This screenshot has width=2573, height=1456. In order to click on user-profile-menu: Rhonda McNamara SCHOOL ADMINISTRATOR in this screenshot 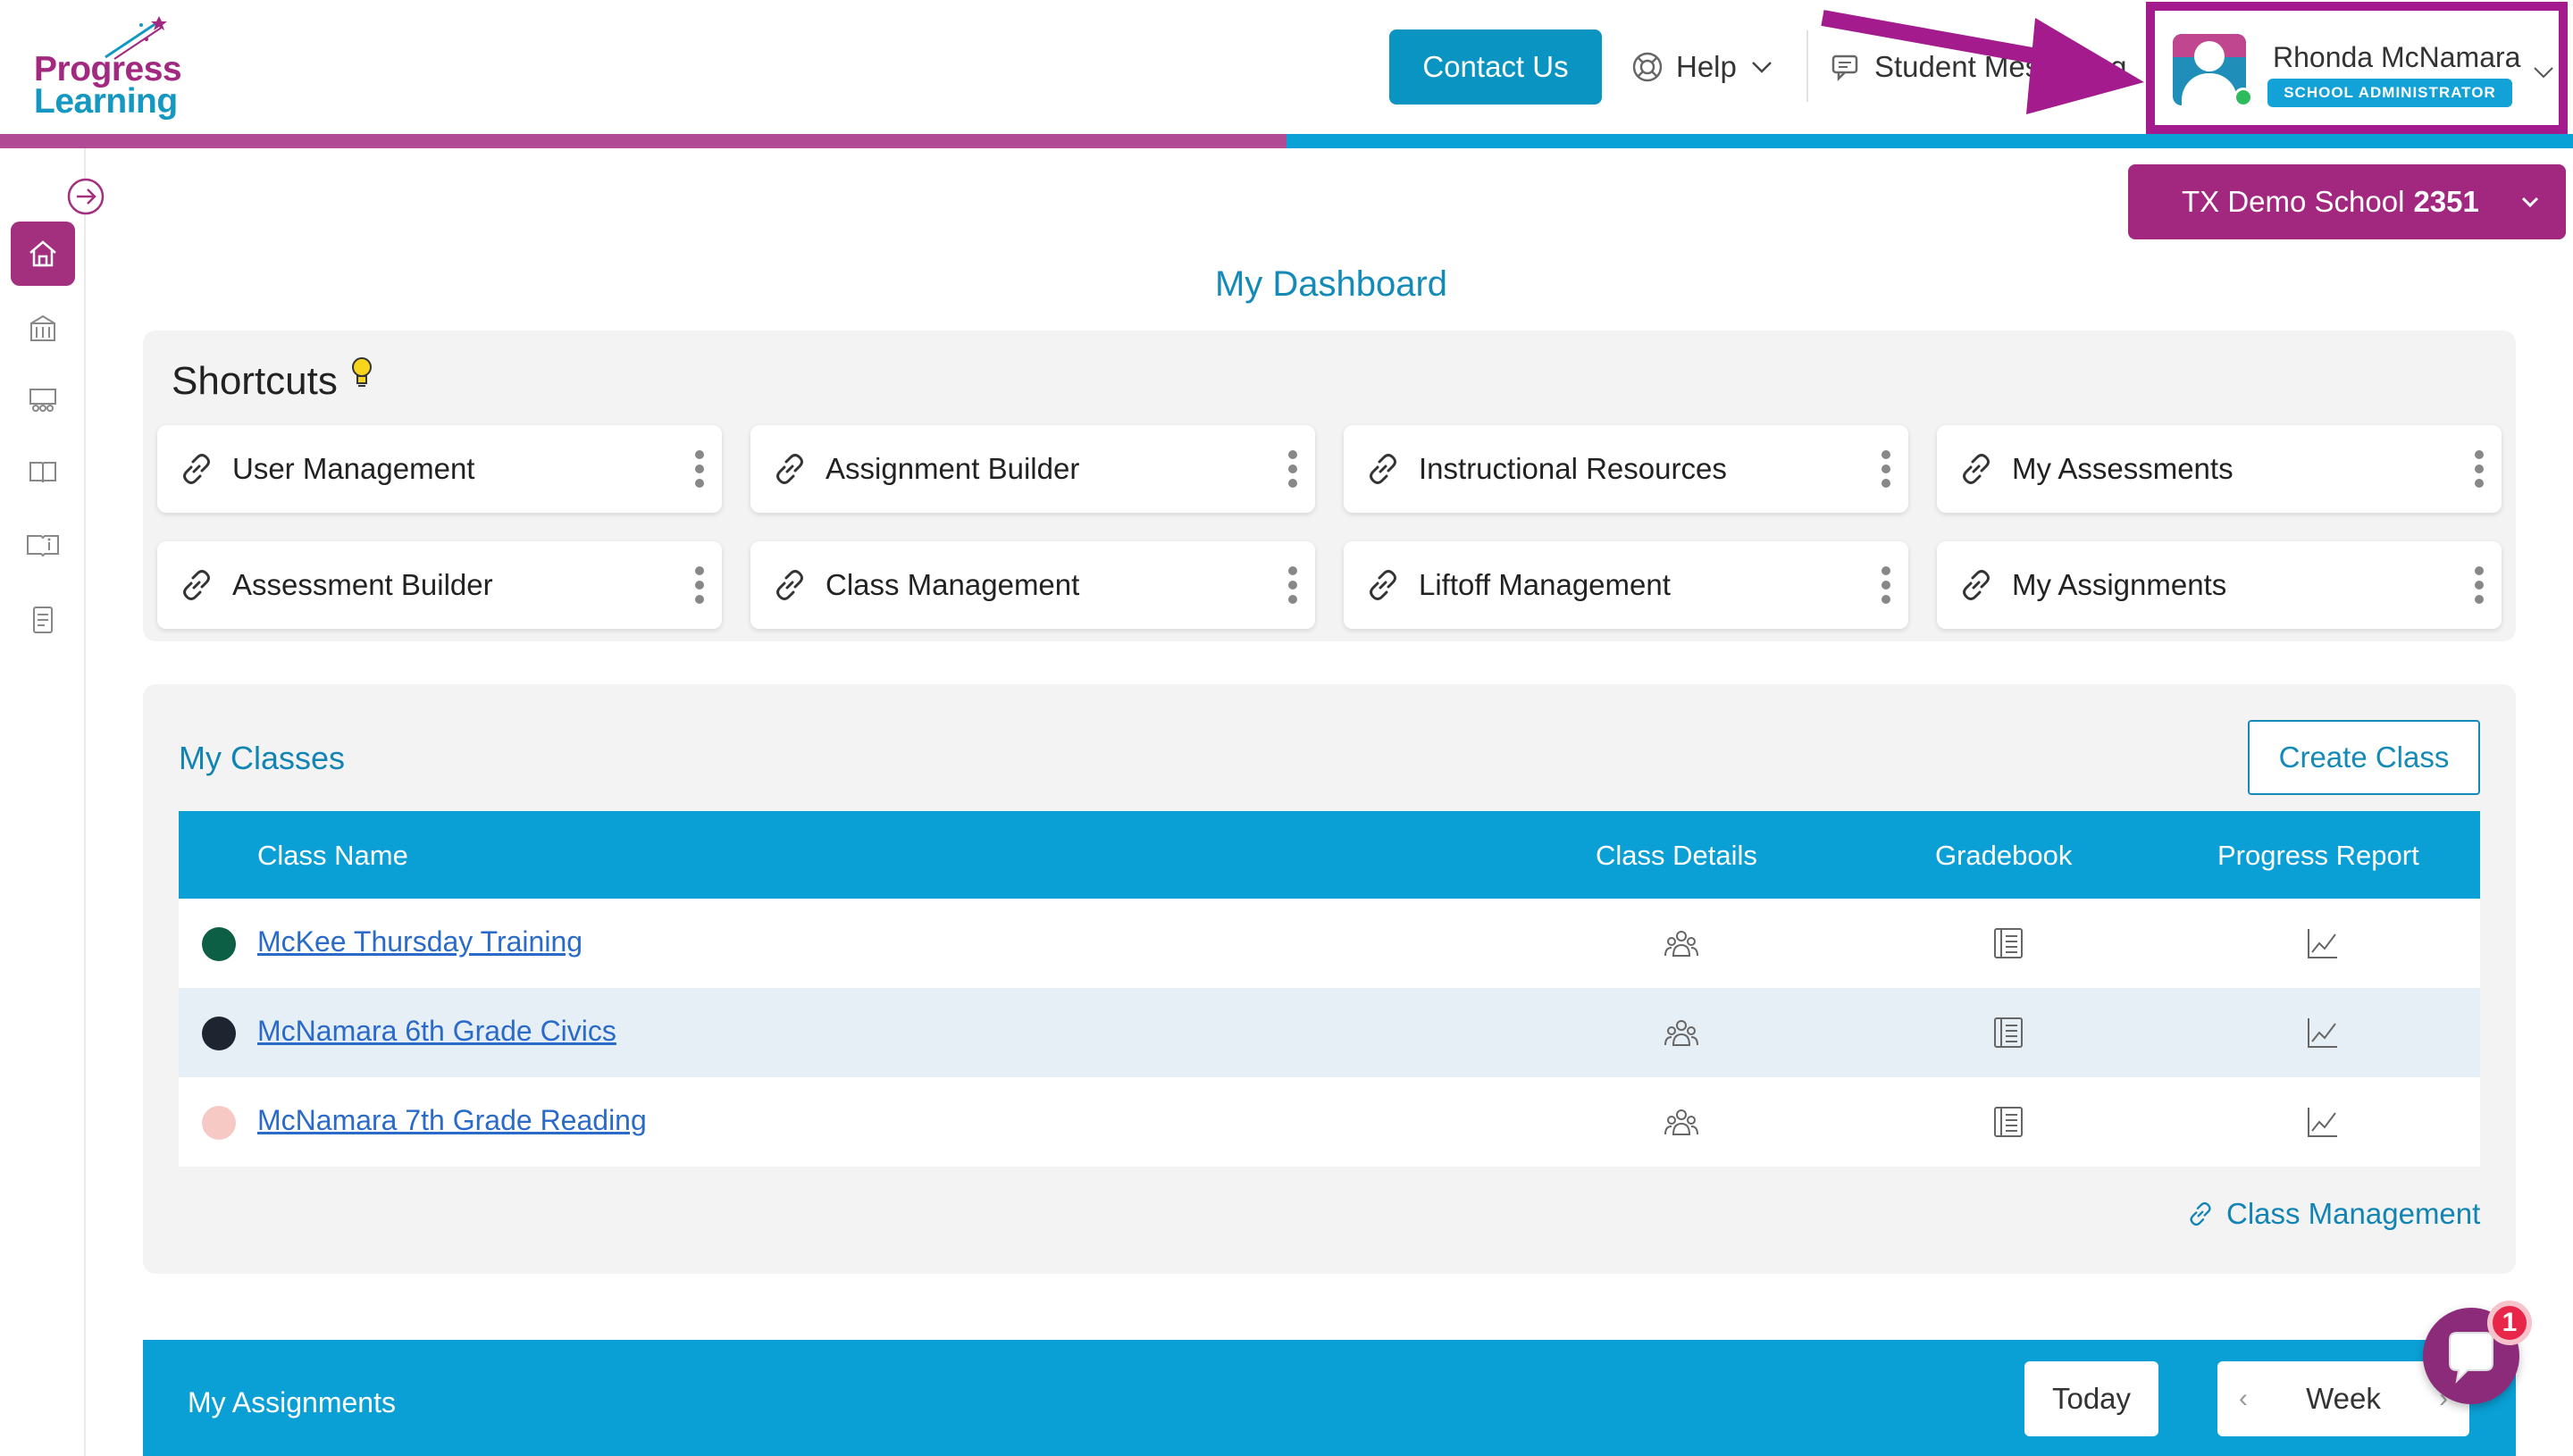, I will do `click(2357, 68)`.